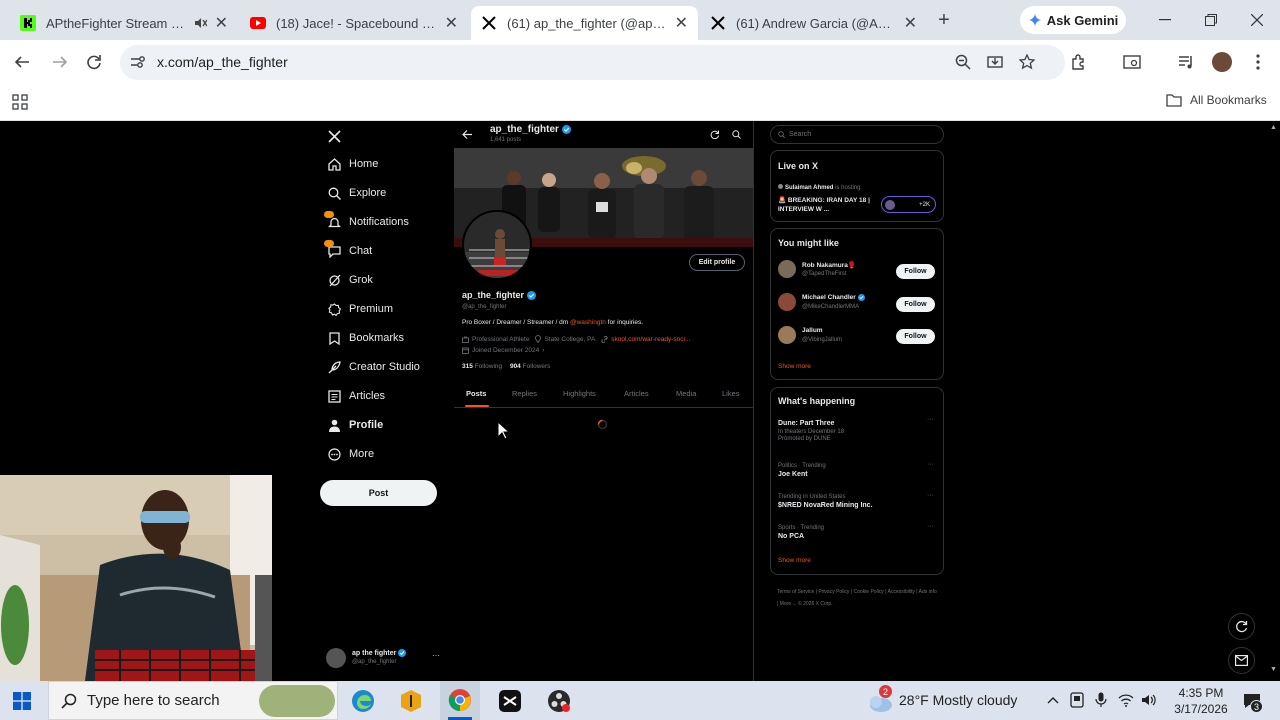  What do you see at coordinates (995, 62) in the screenshot?
I see `install-app-icon` at bounding box center [995, 62].